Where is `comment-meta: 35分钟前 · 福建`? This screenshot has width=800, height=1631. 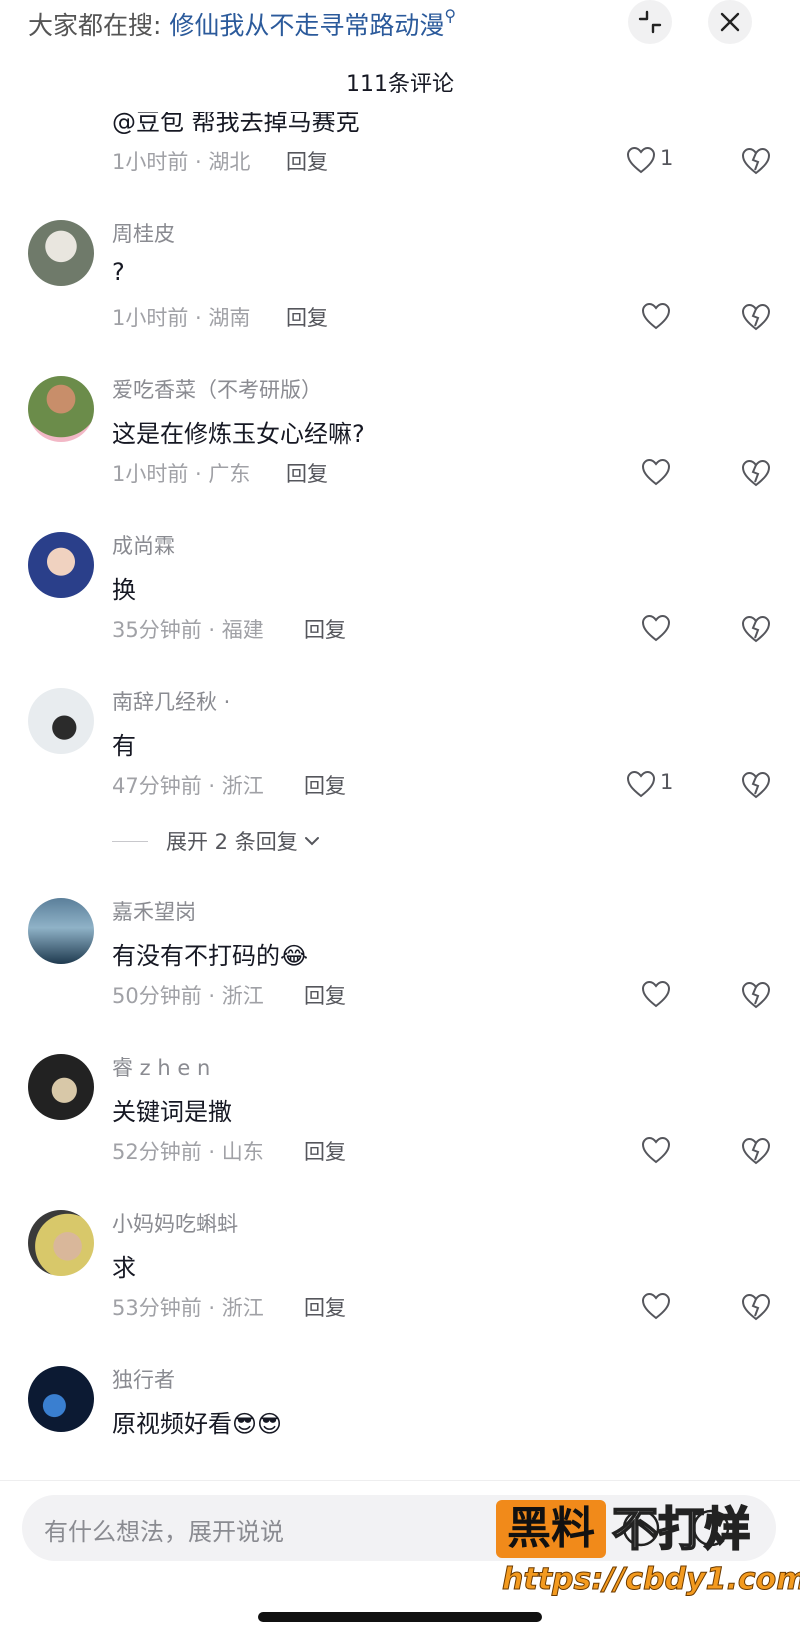
comment-meta: 35分钟前 · 福建 is located at coordinates (188, 630).